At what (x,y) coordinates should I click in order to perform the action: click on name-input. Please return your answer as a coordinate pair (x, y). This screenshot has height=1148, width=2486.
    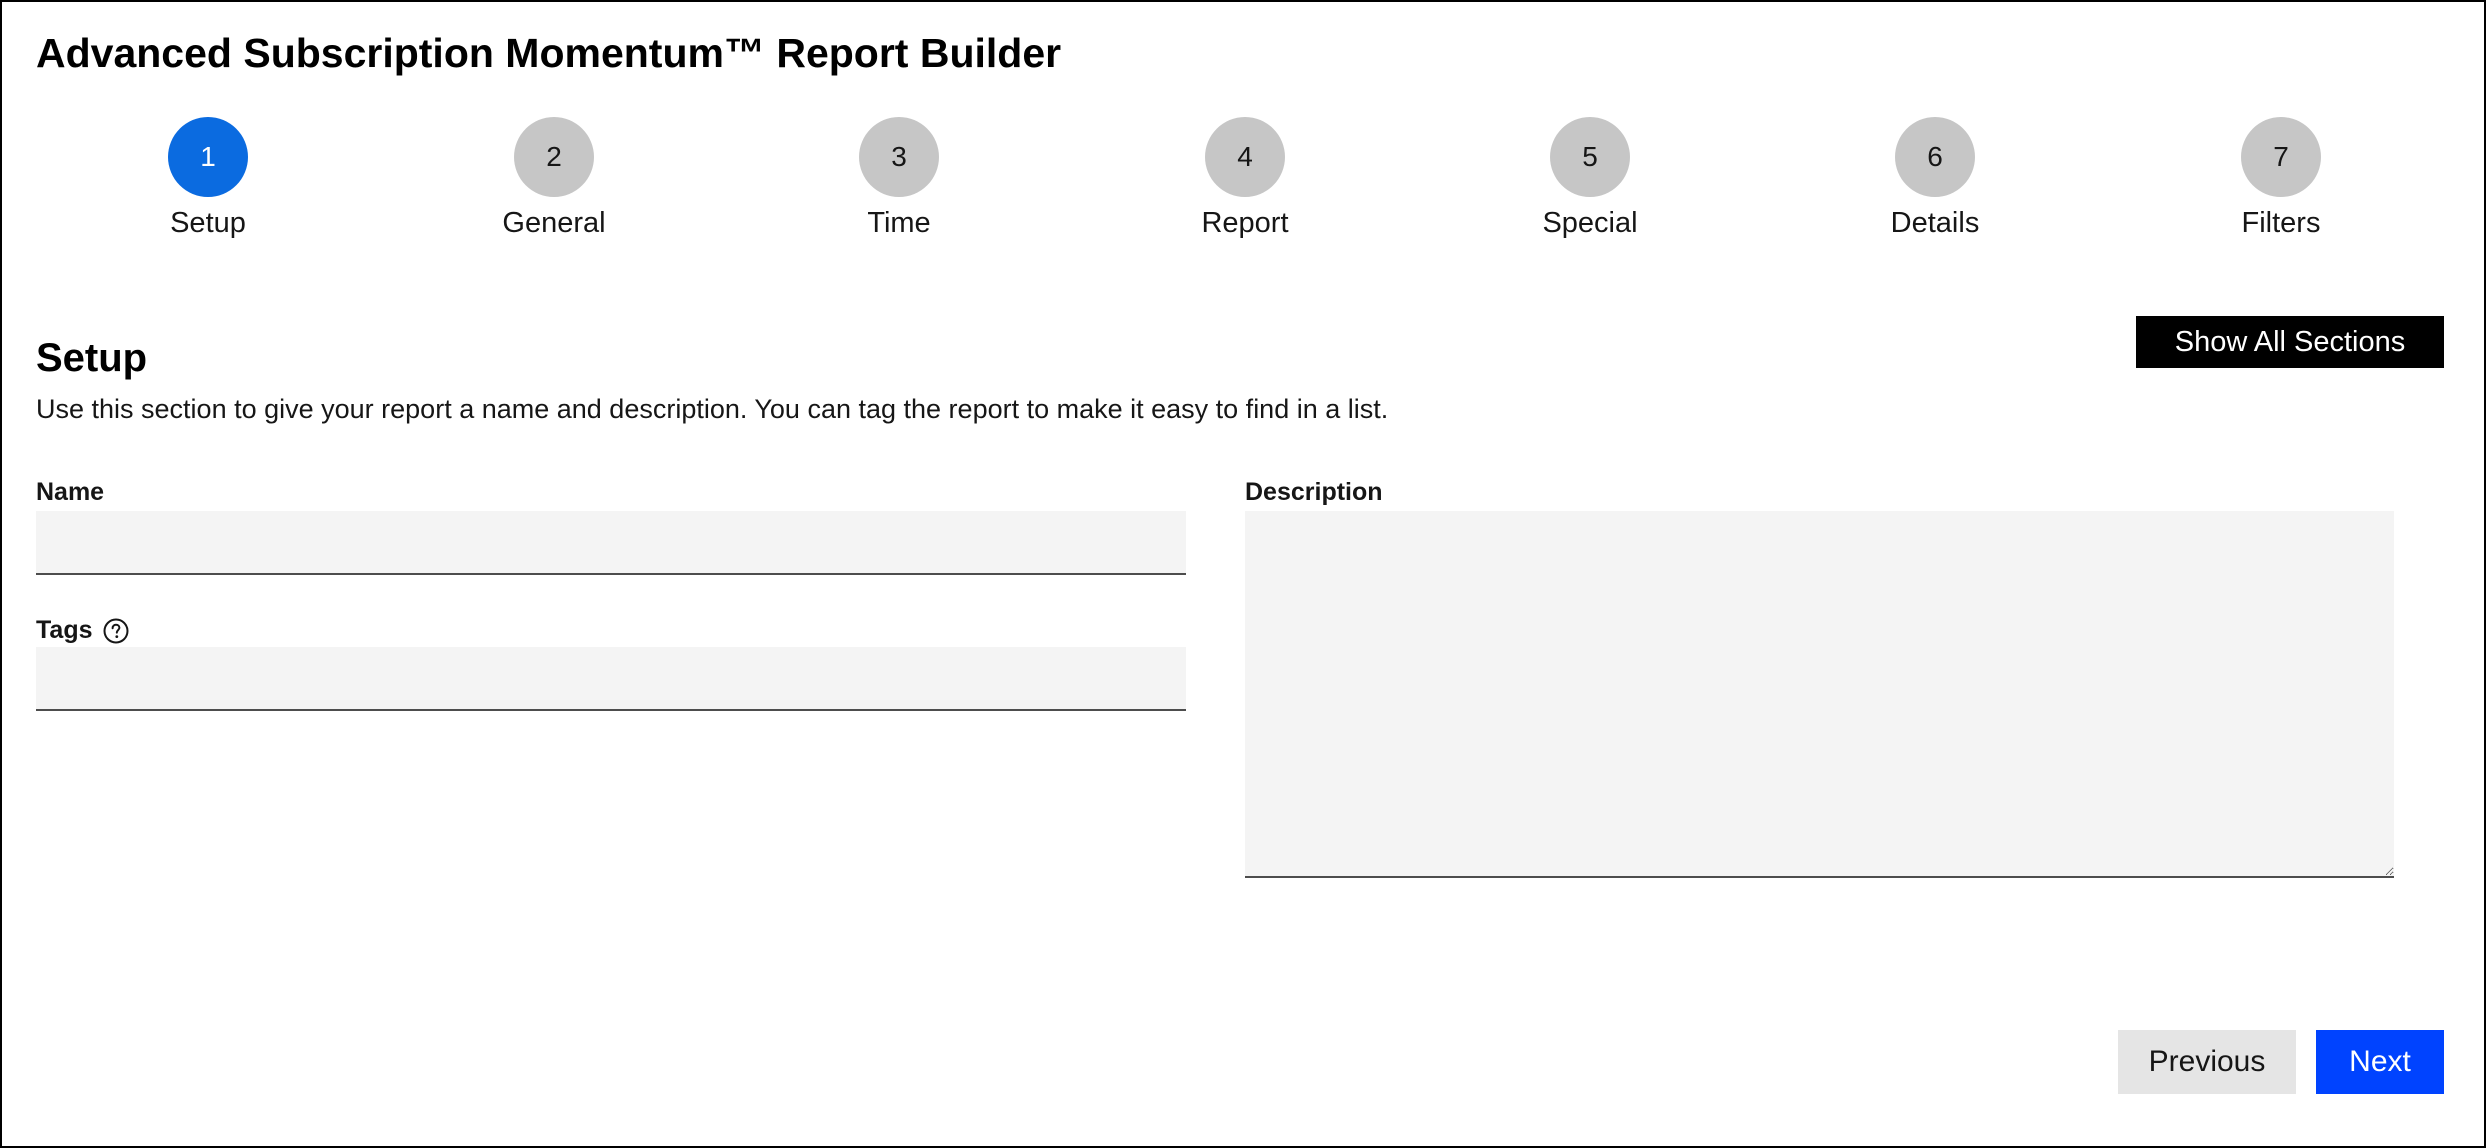
    Looking at the image, I should click on (611, 543).